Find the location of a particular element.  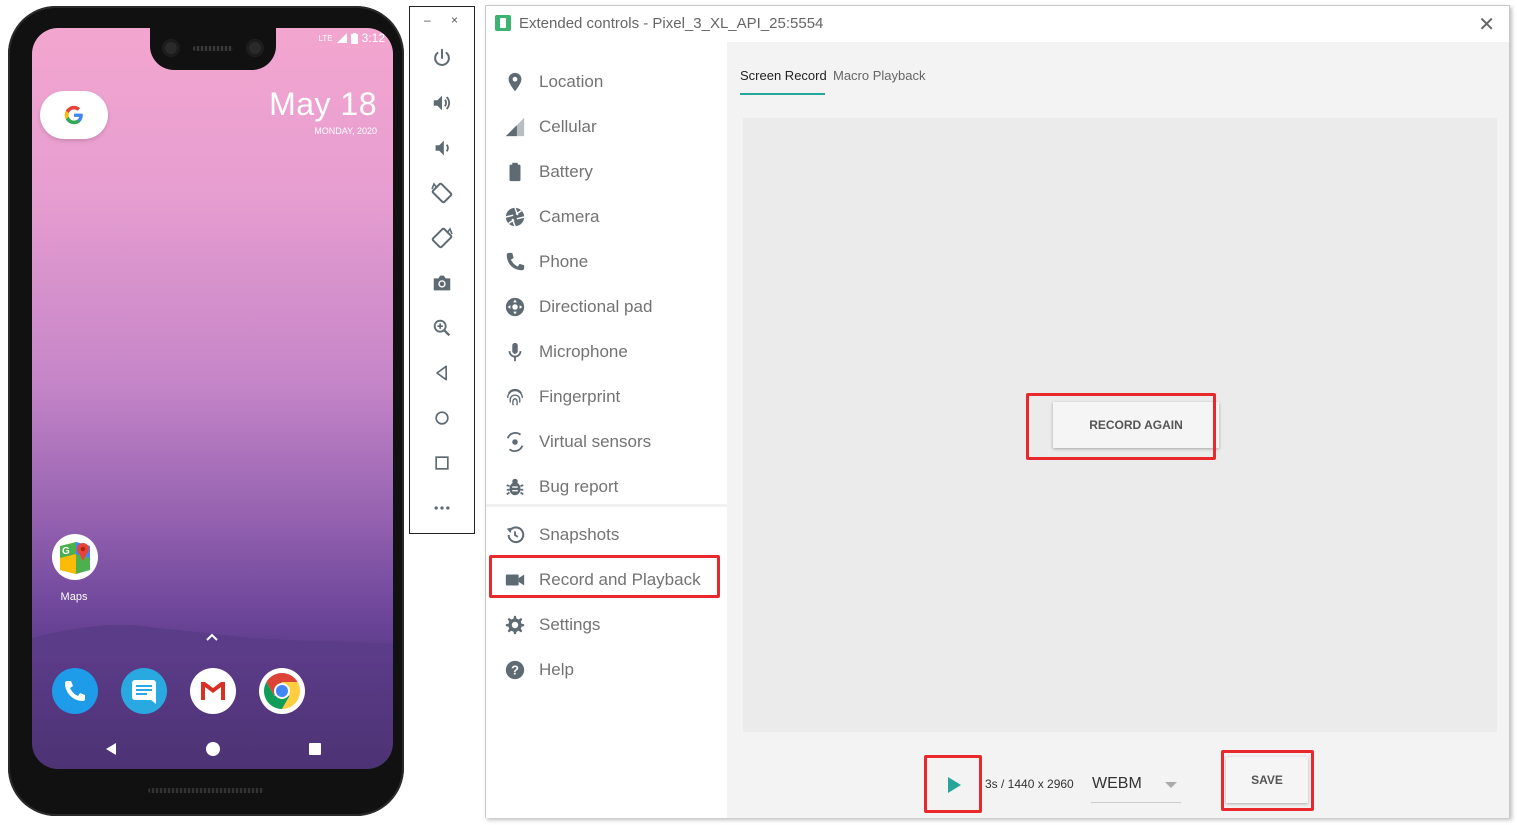

zoom-icon is located at coordinates (442, 328).